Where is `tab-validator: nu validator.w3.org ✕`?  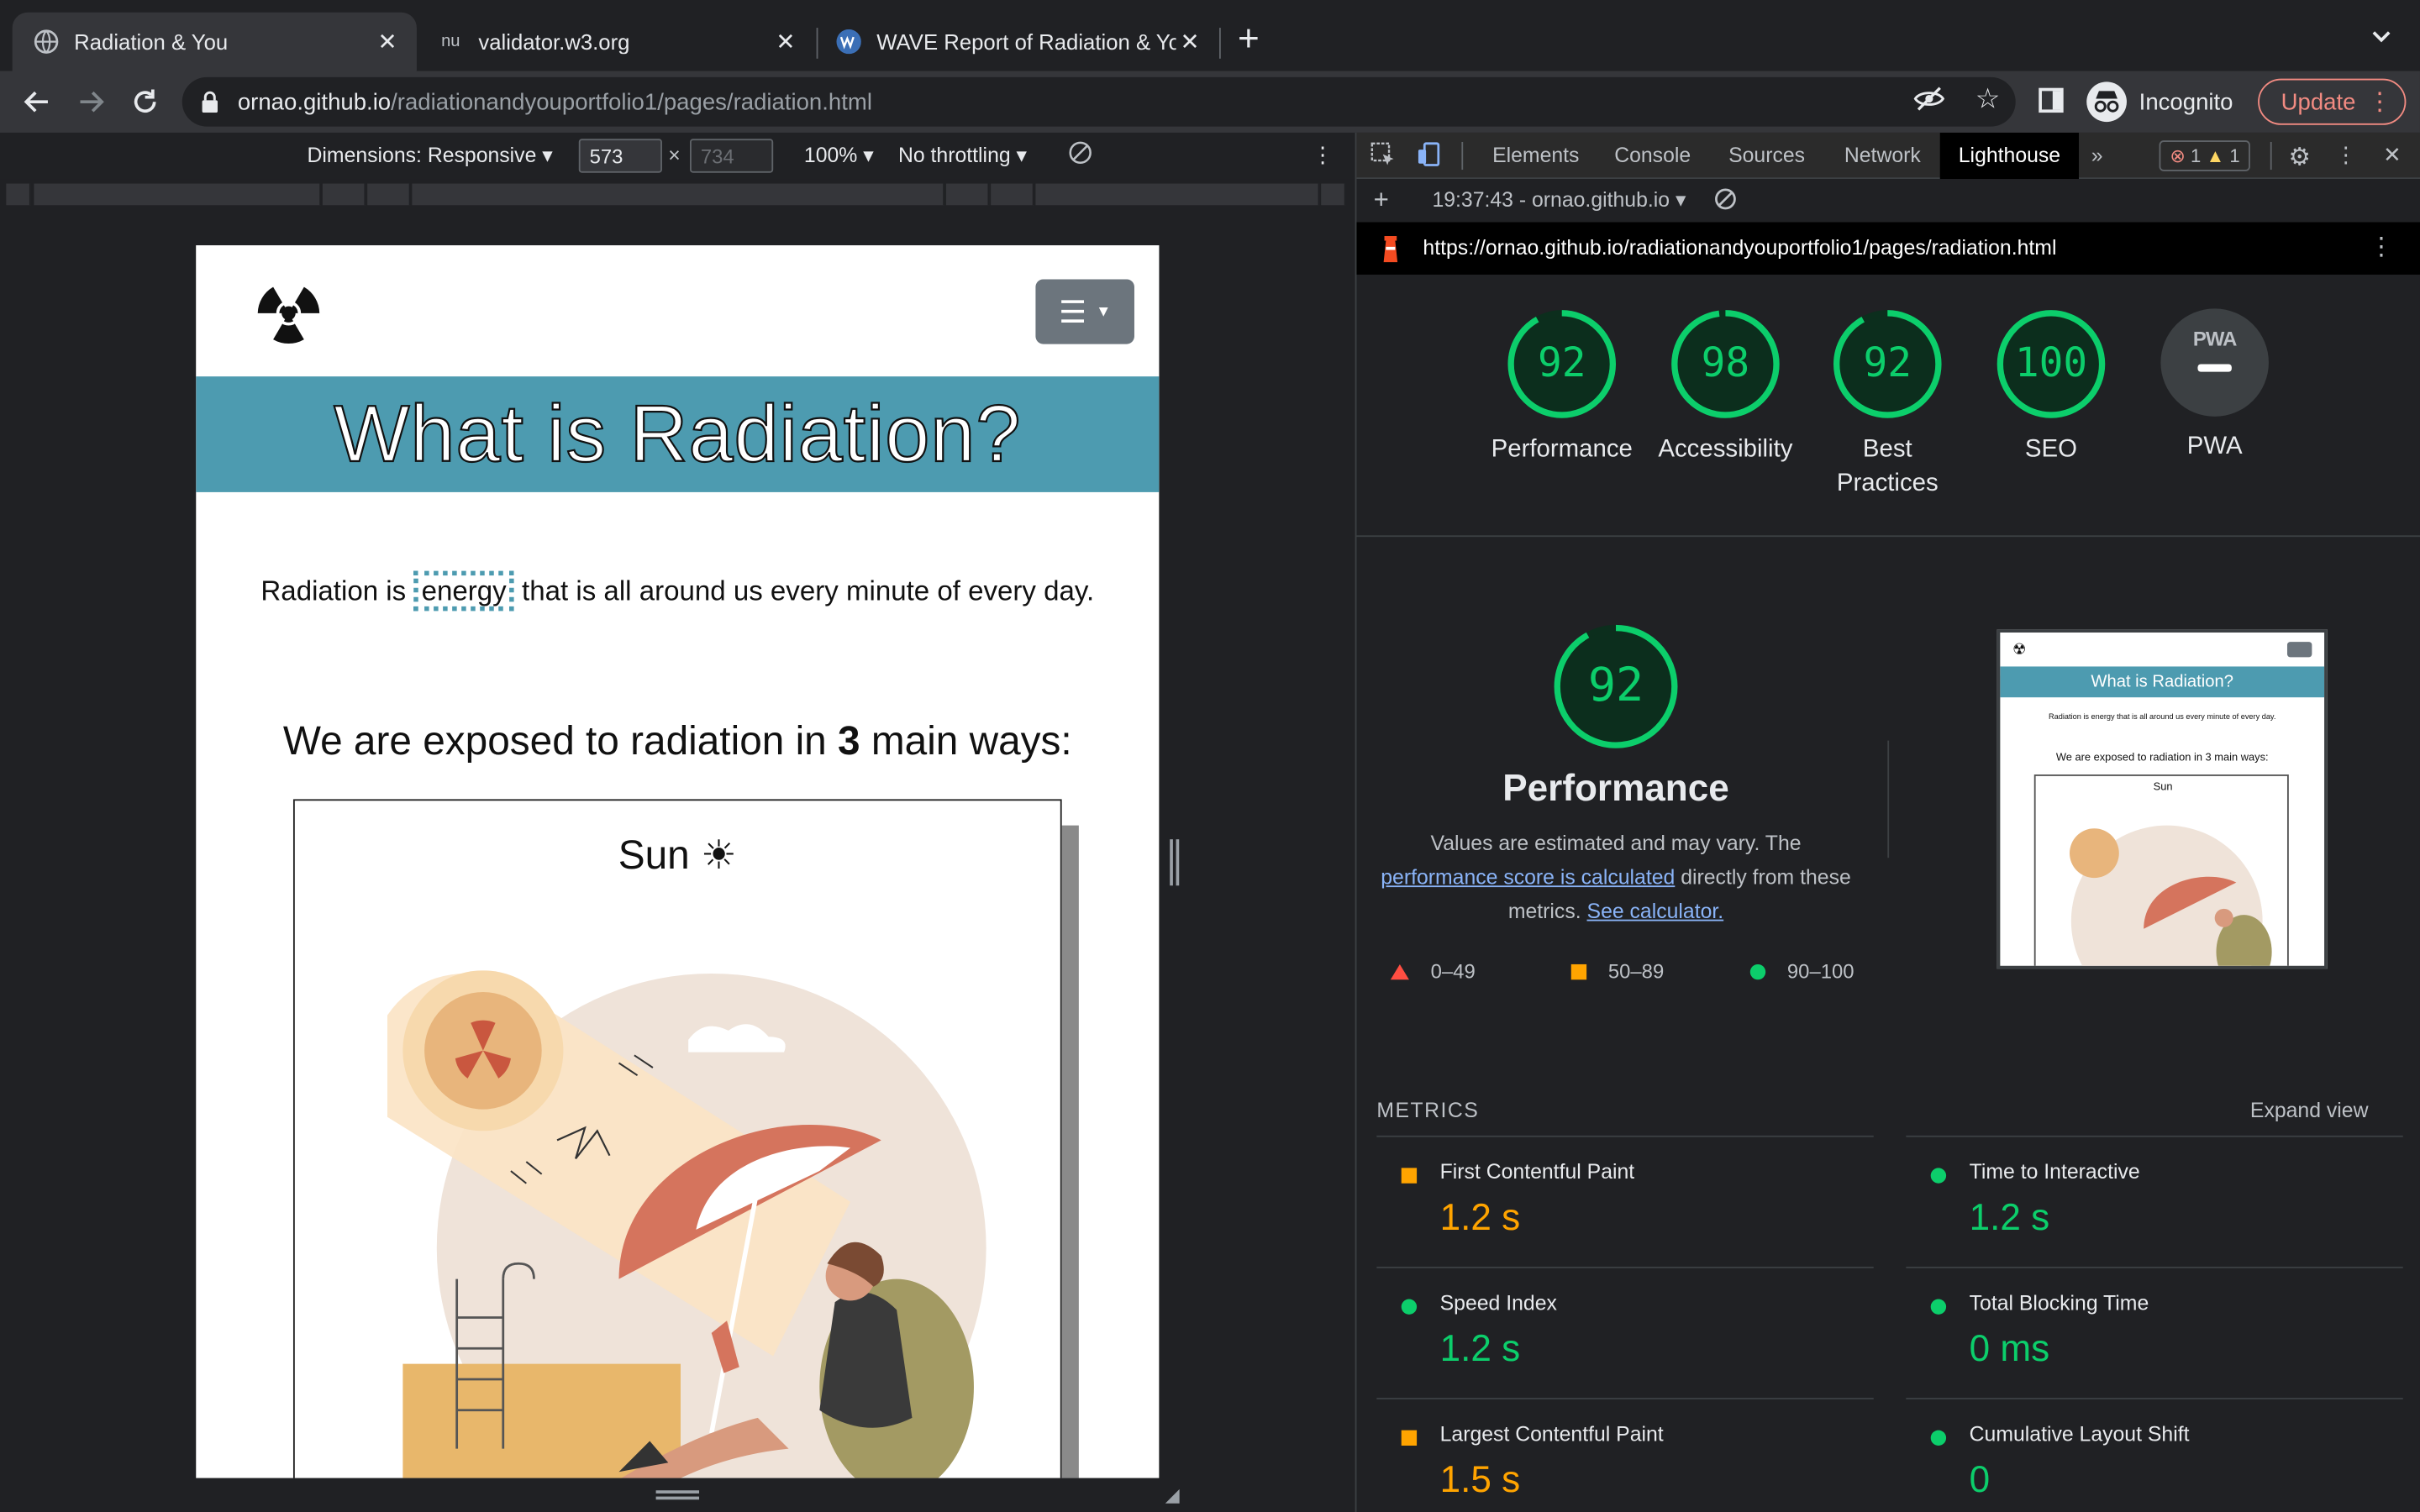
tab-validator: nu validator.w3.org ✕ is located at coordinates (616, 42).